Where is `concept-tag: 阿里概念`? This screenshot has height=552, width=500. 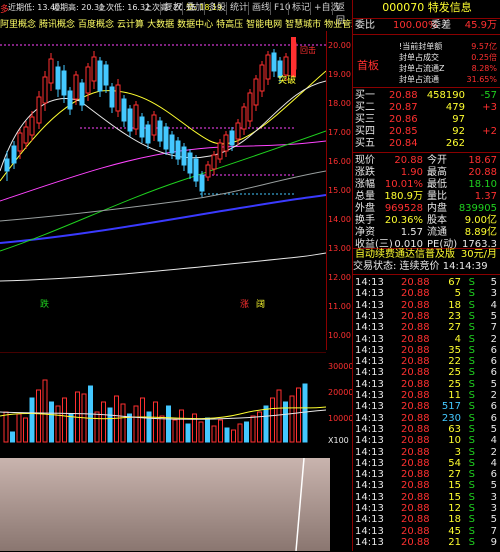 concept-tag: 阿里概念 is located at coordinates (18, 25).